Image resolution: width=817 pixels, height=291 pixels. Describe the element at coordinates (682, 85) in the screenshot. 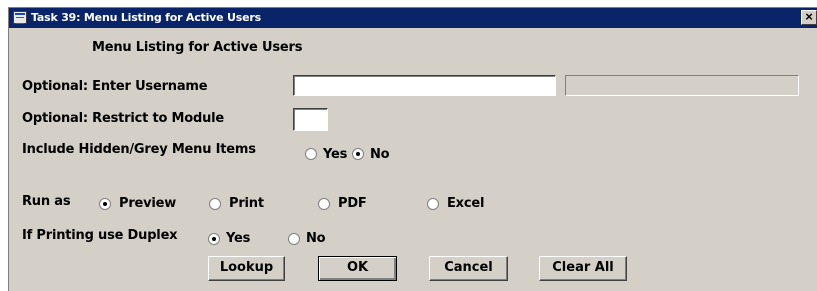

I see `username-description-field` at that location.